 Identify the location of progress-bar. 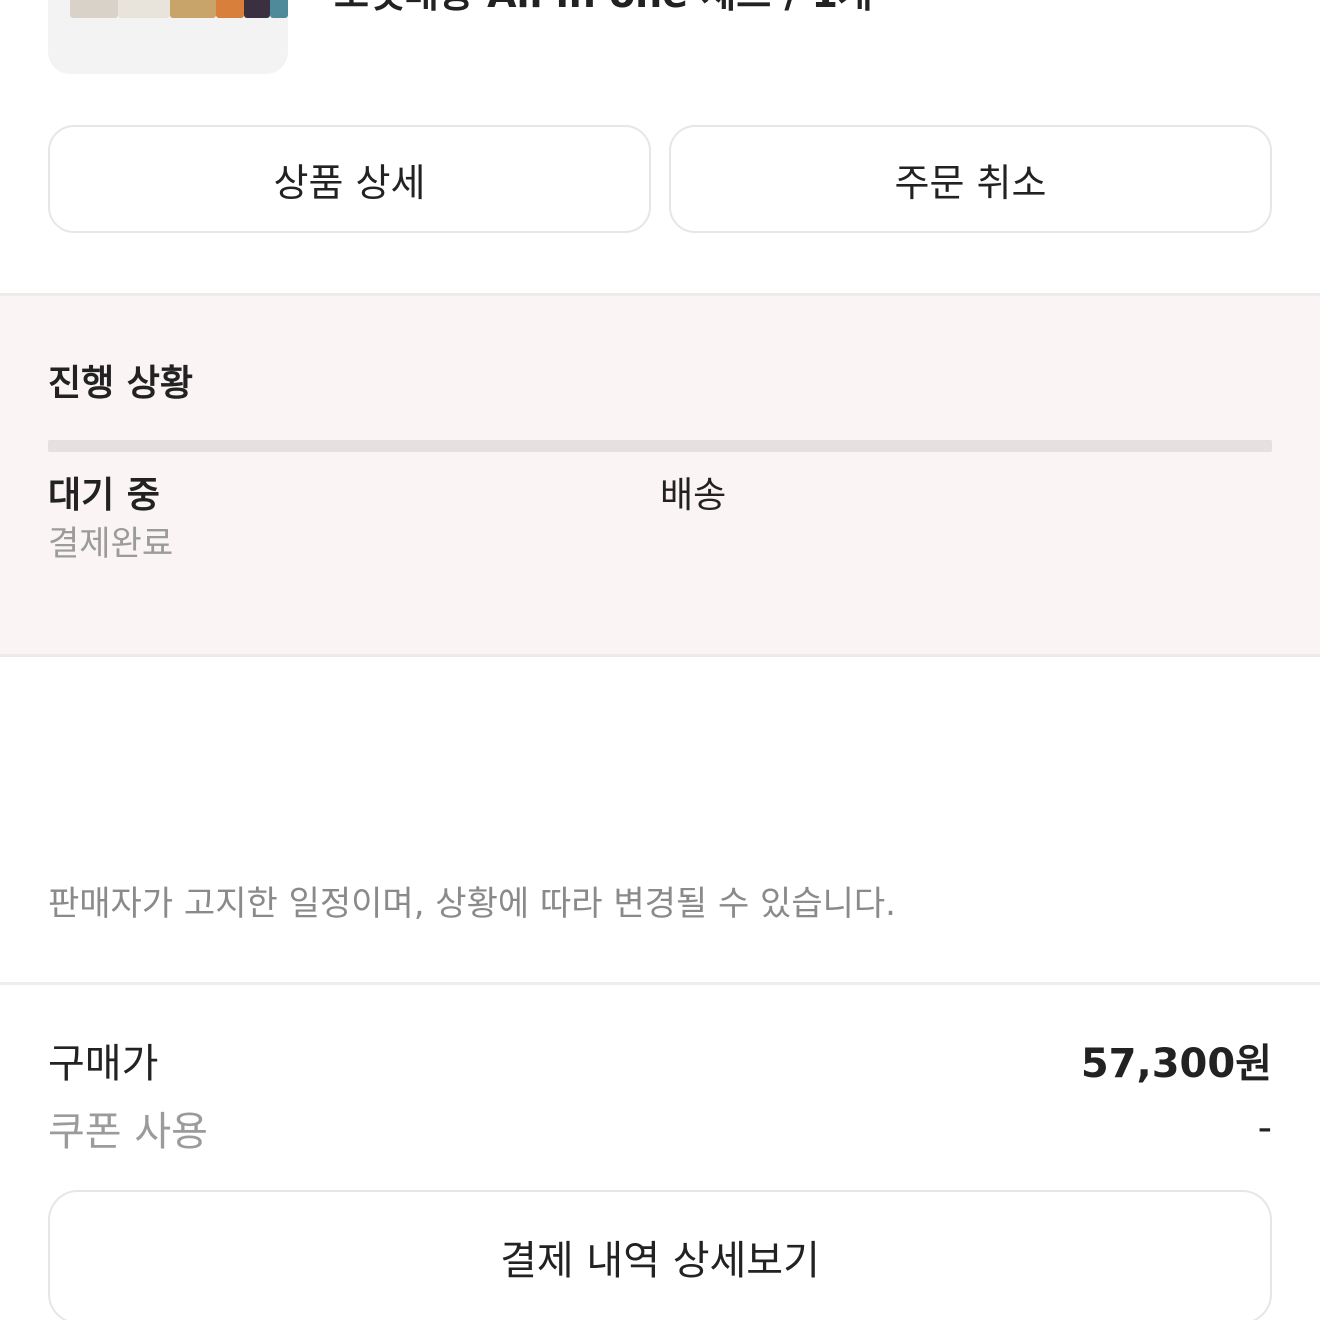
(660, 446).